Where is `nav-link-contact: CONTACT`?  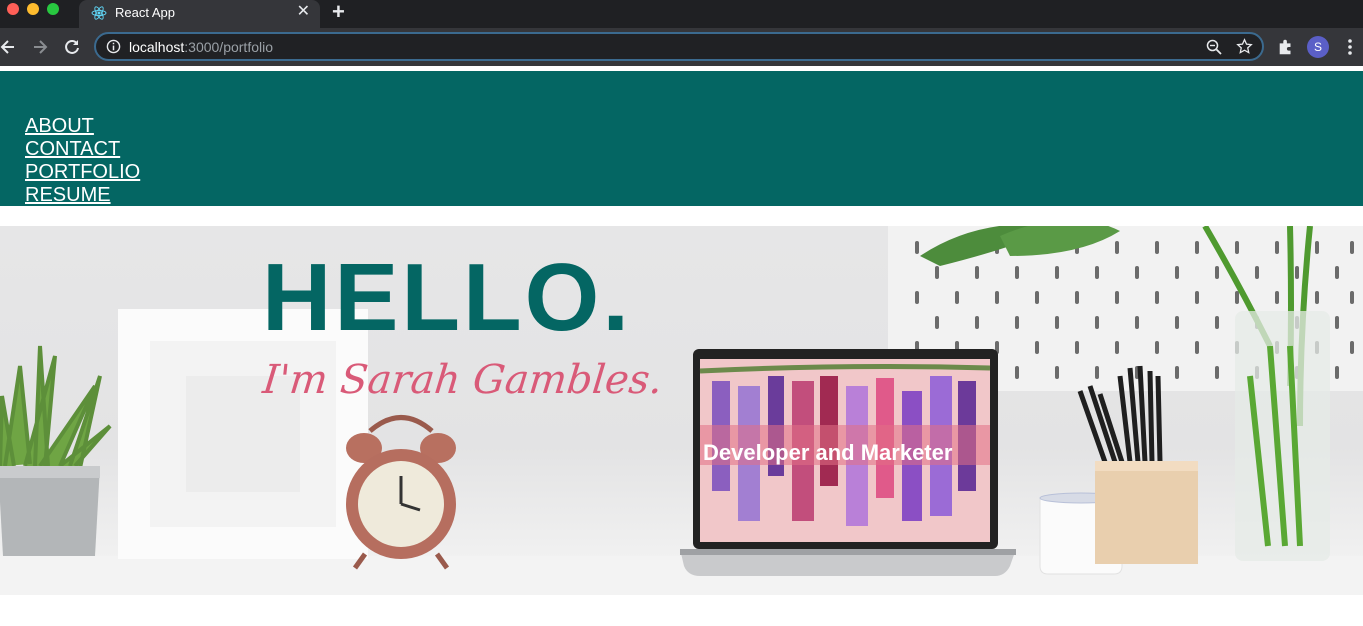
nav-link-contact: CONTACT is located at coordinates (72, 149).